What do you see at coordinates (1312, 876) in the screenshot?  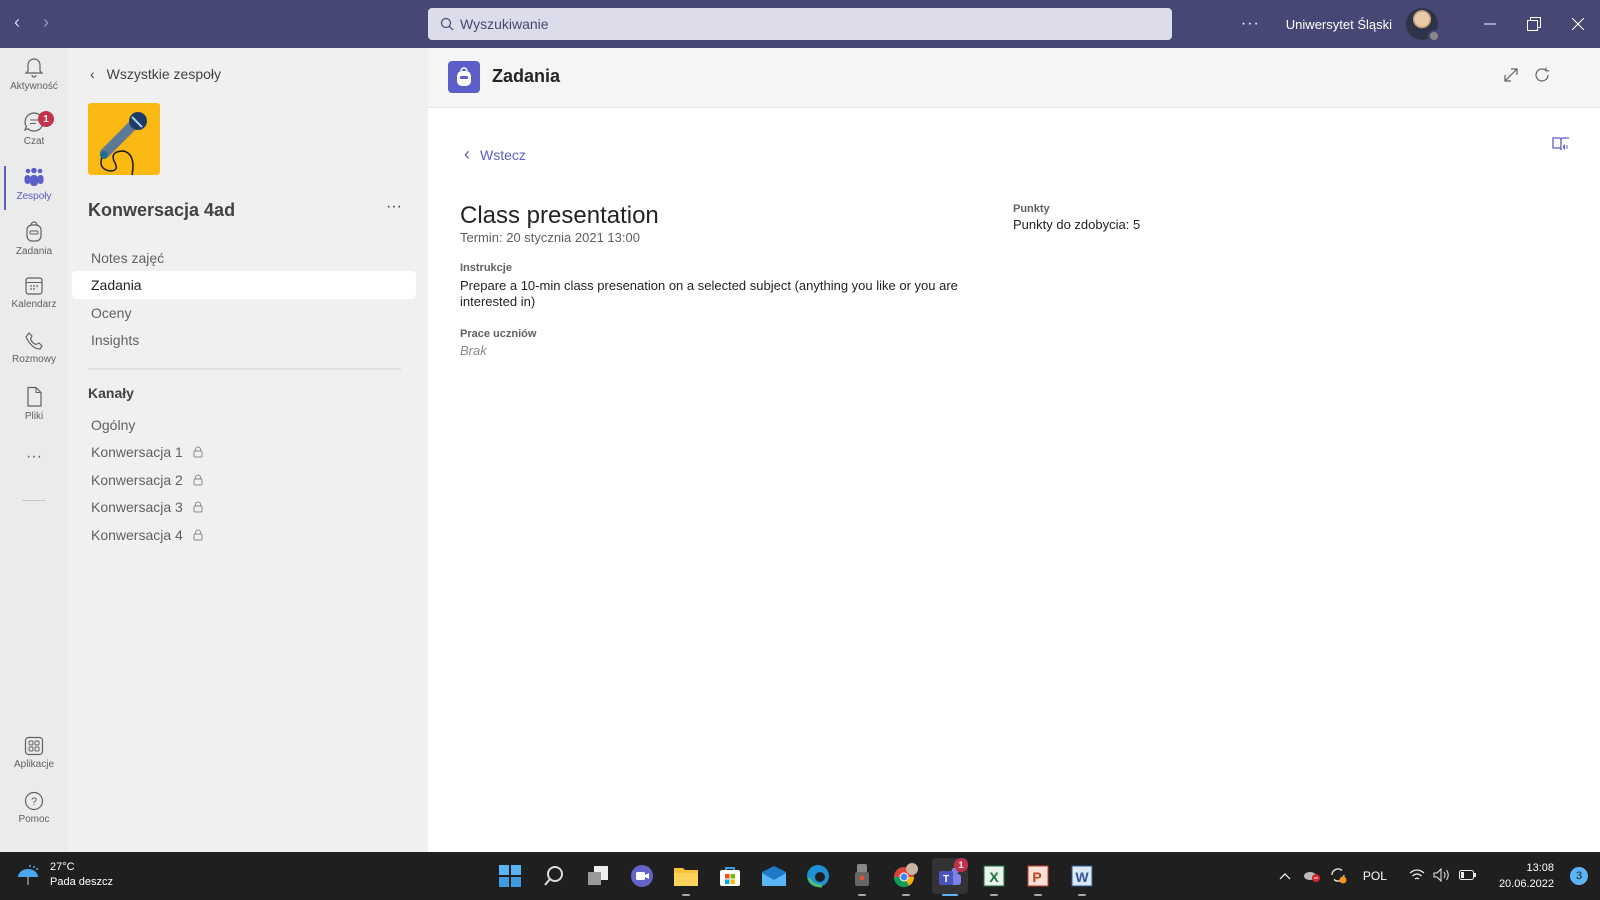 I see `onedrive-tray` at bounding box center [1312, 876].